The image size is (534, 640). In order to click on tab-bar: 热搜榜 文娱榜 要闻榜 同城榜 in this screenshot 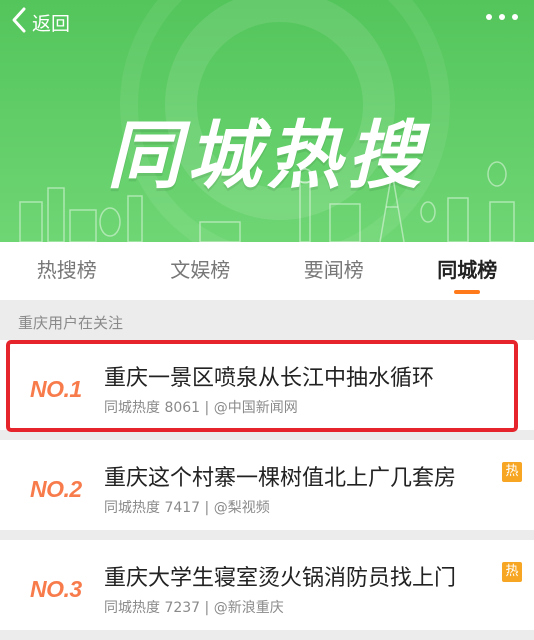, I will do `click(267, 271)`.